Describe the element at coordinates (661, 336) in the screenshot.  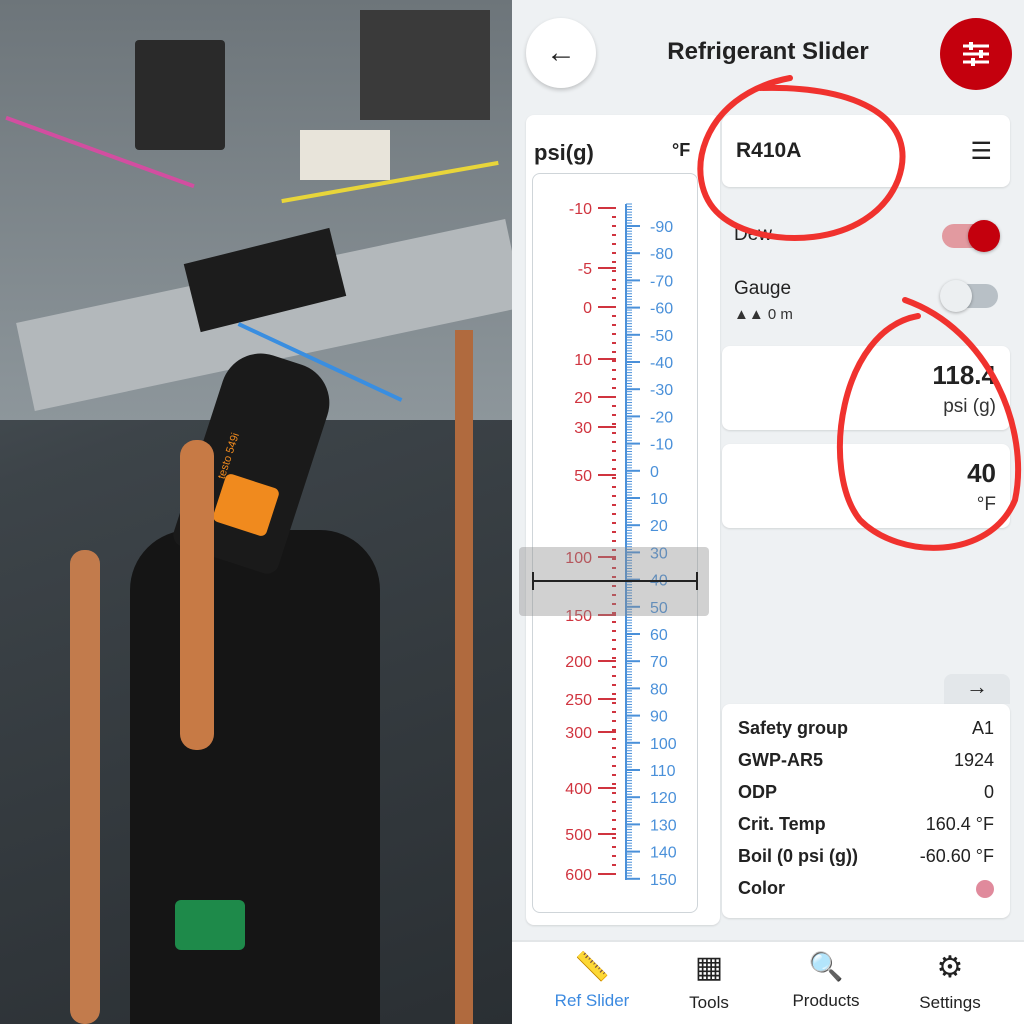
I see `f-tick-label: -50` at that location.